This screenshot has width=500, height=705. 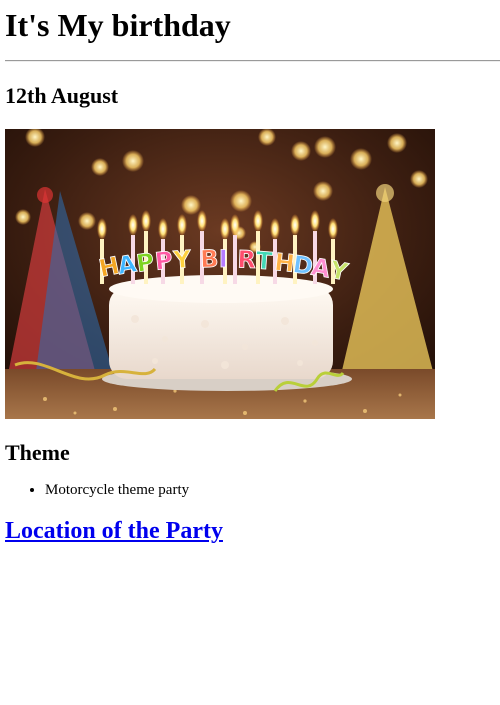 I want to click on page-title: It's My birthday, so click(x=118, y=25).